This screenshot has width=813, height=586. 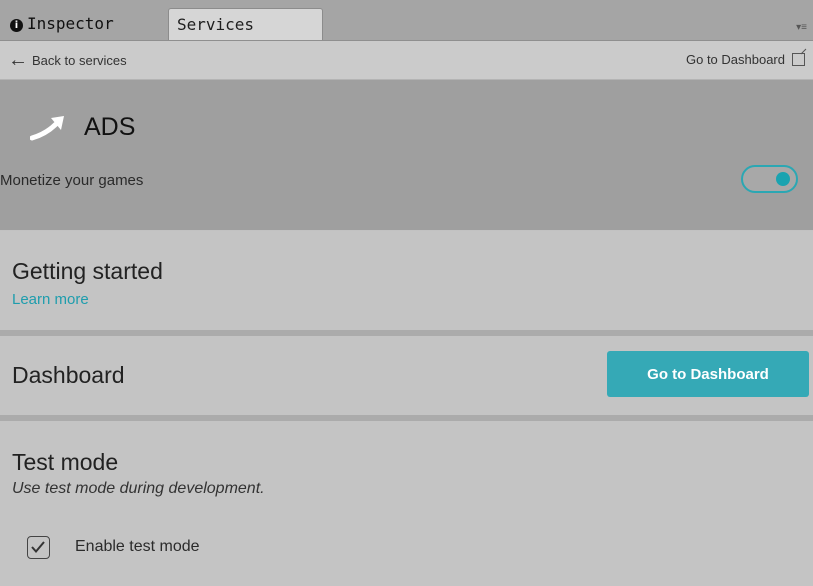 What do you see at coordinates (406, 378) in the screenshot?
I see `dashboard-section: Dashboard Go to Dashboard` at bounding box center [406, 378].